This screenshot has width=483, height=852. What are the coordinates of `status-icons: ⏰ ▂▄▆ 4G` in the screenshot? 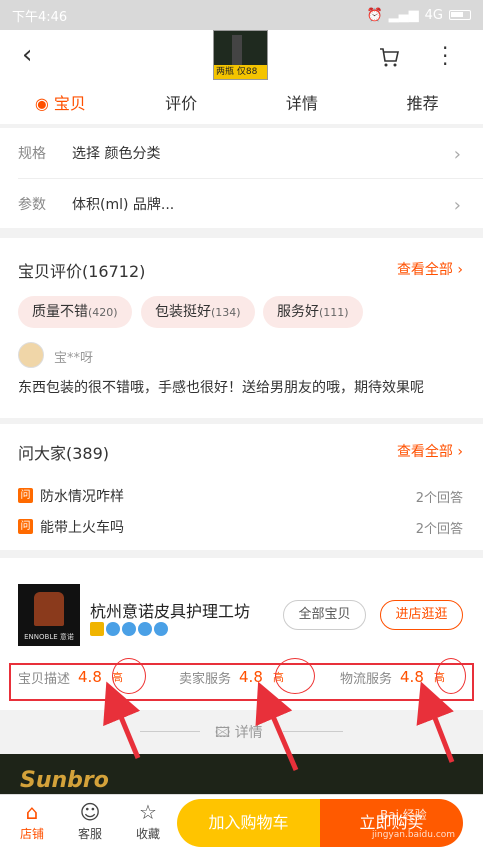 It's located at (418, 15).